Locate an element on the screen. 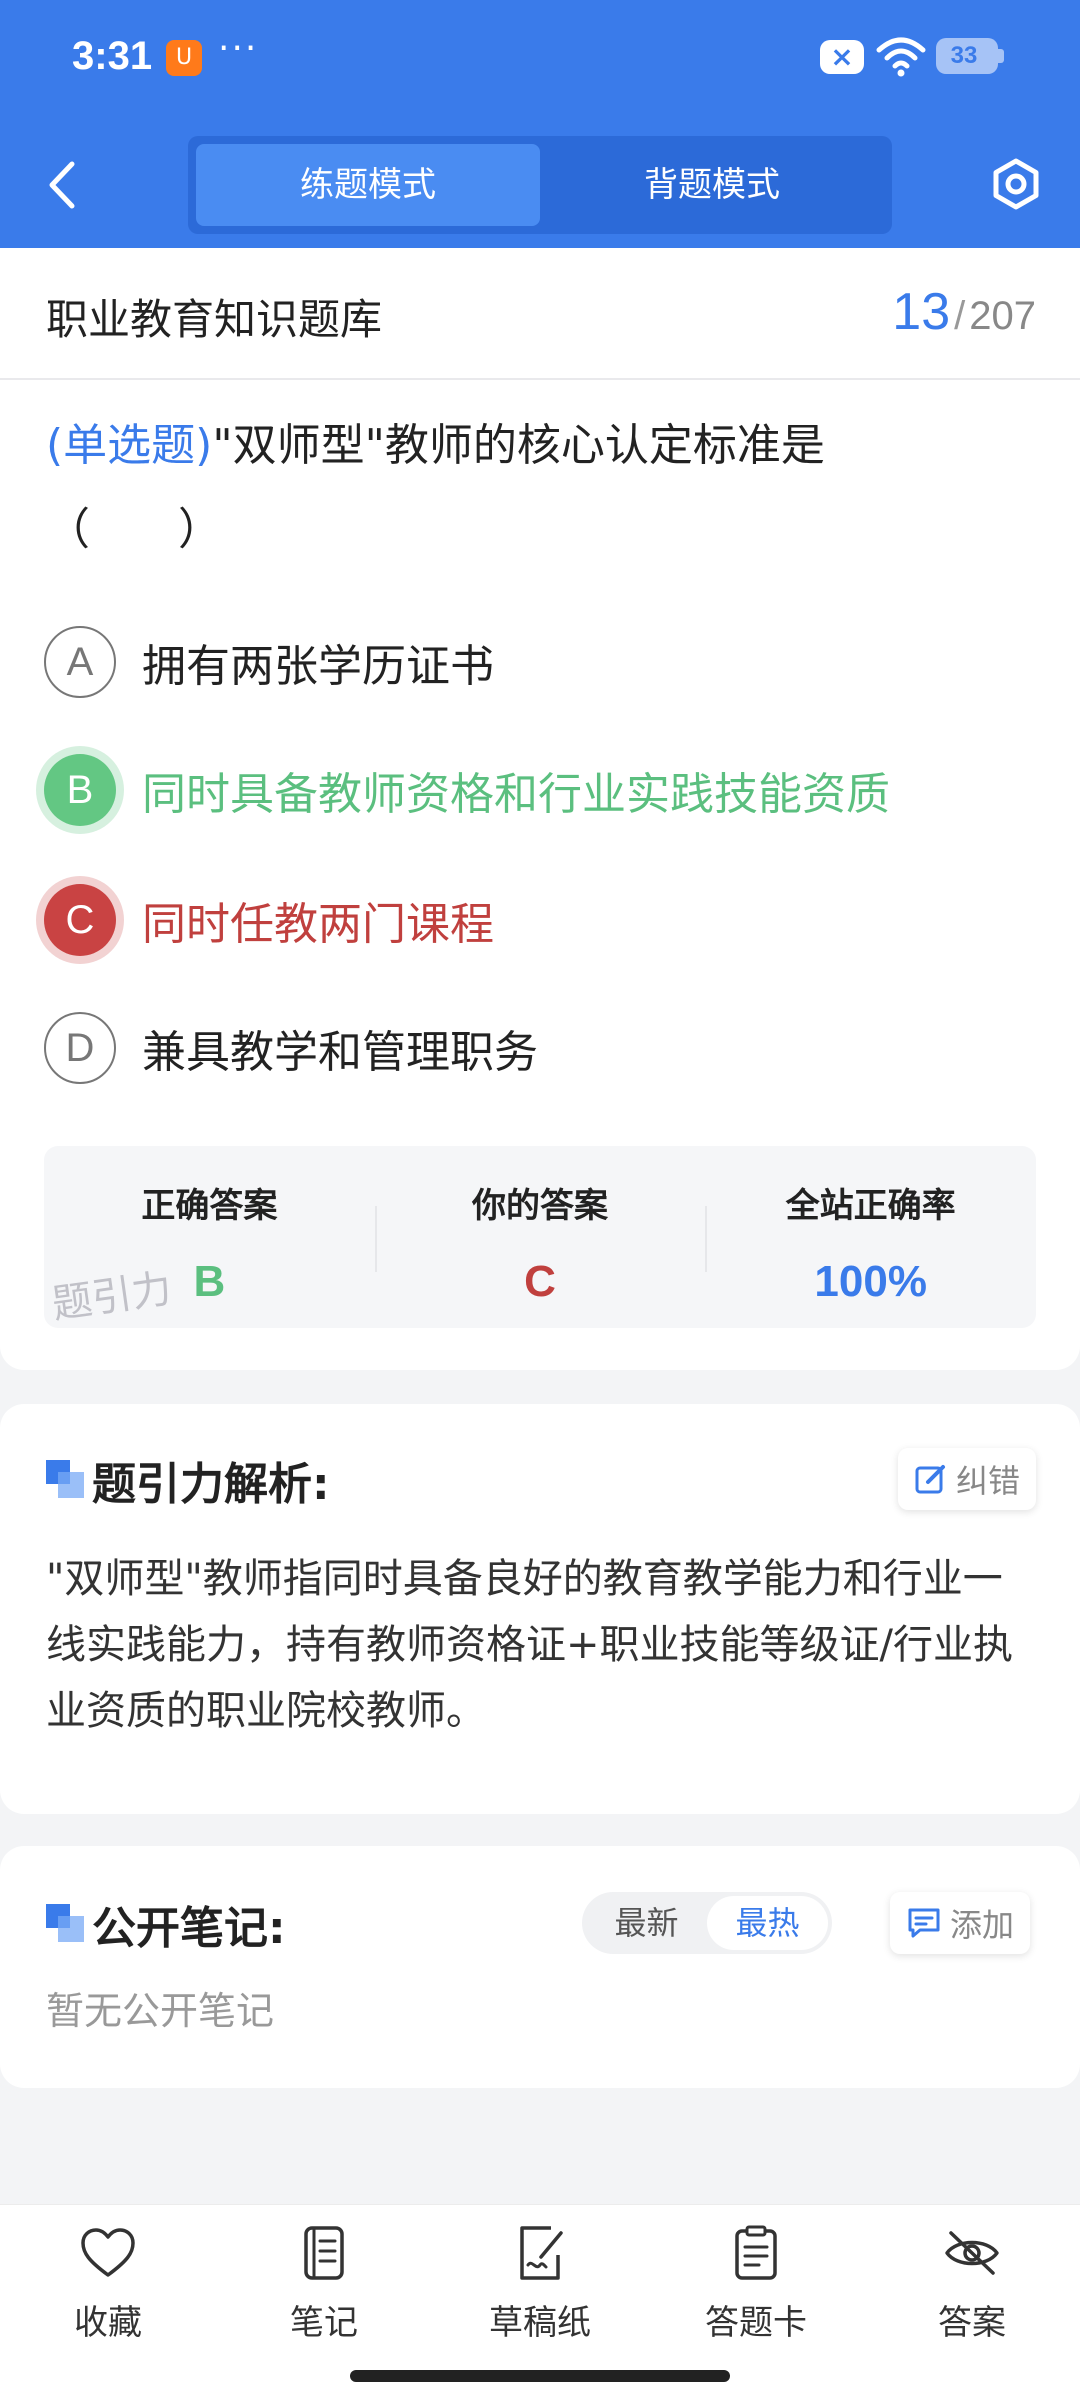 This screenshot has height=2400, width=1080. answer-stats-panel: 正确答案 B 你的答案 C 全站正确率 100% is located at coordinates (540, 1237).